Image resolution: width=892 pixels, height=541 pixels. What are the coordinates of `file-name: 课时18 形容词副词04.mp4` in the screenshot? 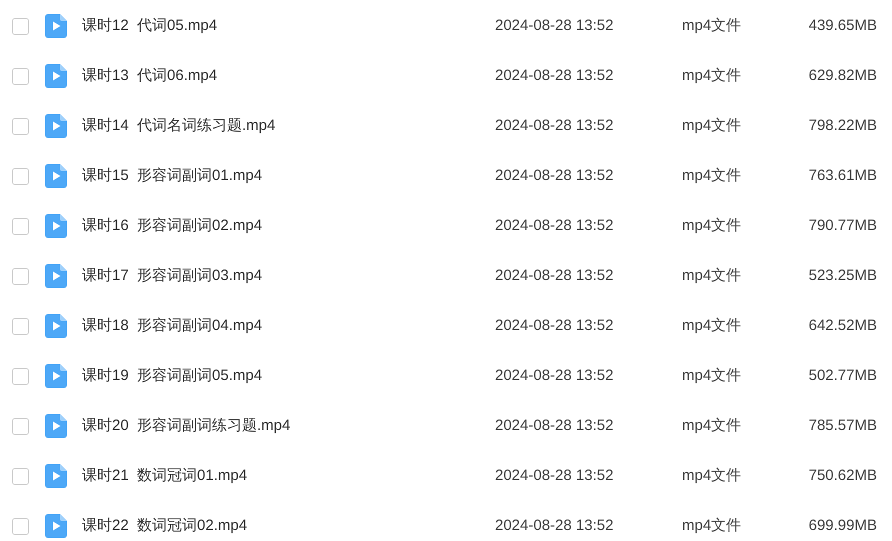 It's located at (288, 326).